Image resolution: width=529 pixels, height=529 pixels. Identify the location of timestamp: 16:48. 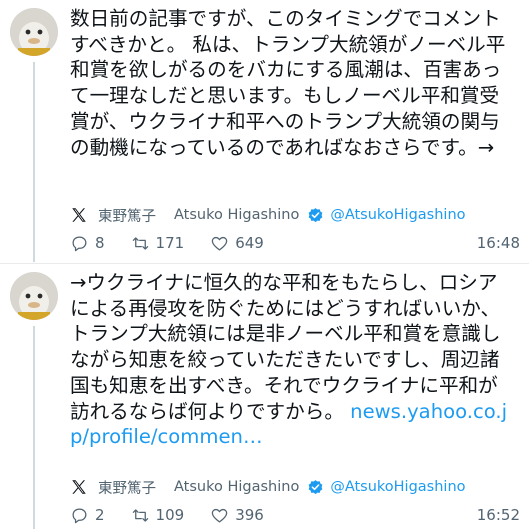
(498, 243).